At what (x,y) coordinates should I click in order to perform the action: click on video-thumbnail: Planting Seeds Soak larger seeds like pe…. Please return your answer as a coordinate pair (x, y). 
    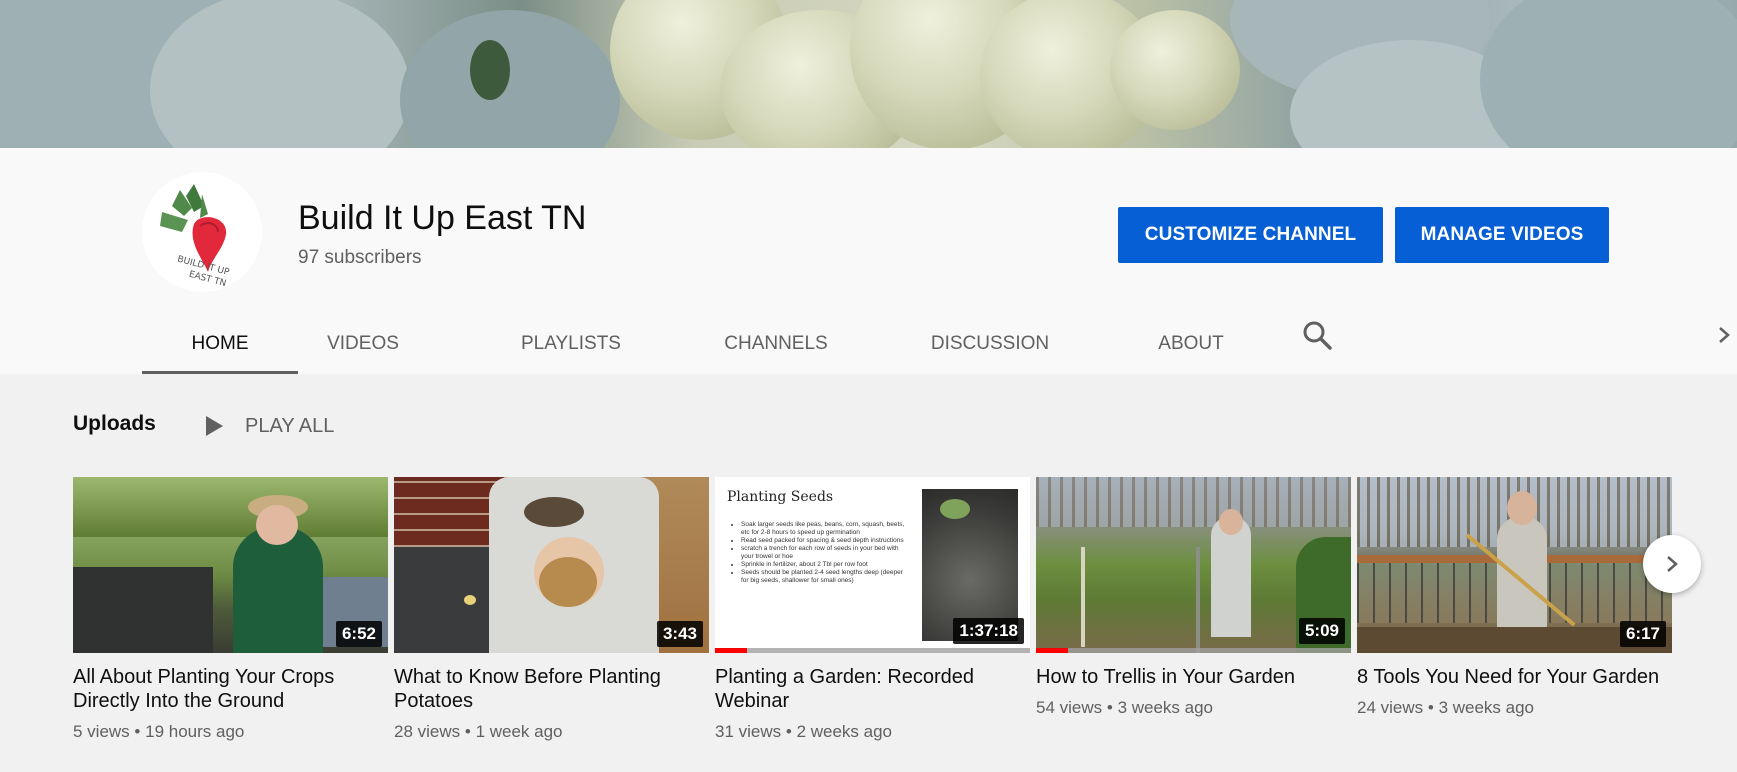
    Looking at the image, I should click on (872, 565).